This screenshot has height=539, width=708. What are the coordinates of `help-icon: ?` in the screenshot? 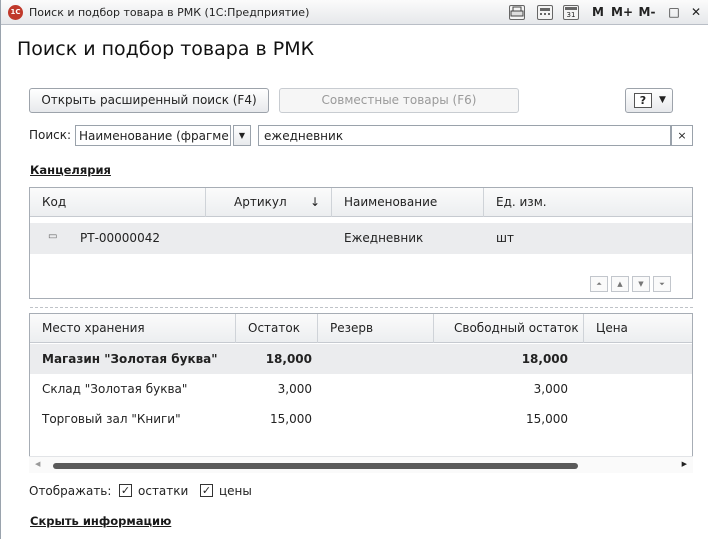 It's located at (643, 100).